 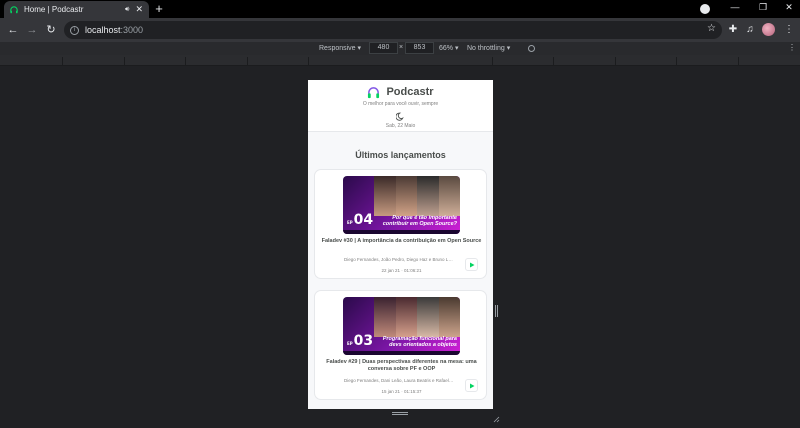 What do you see at coordinates (132, 30) in the screenshot?
I see `url-port: :3000` at bounding box center [132, 30].